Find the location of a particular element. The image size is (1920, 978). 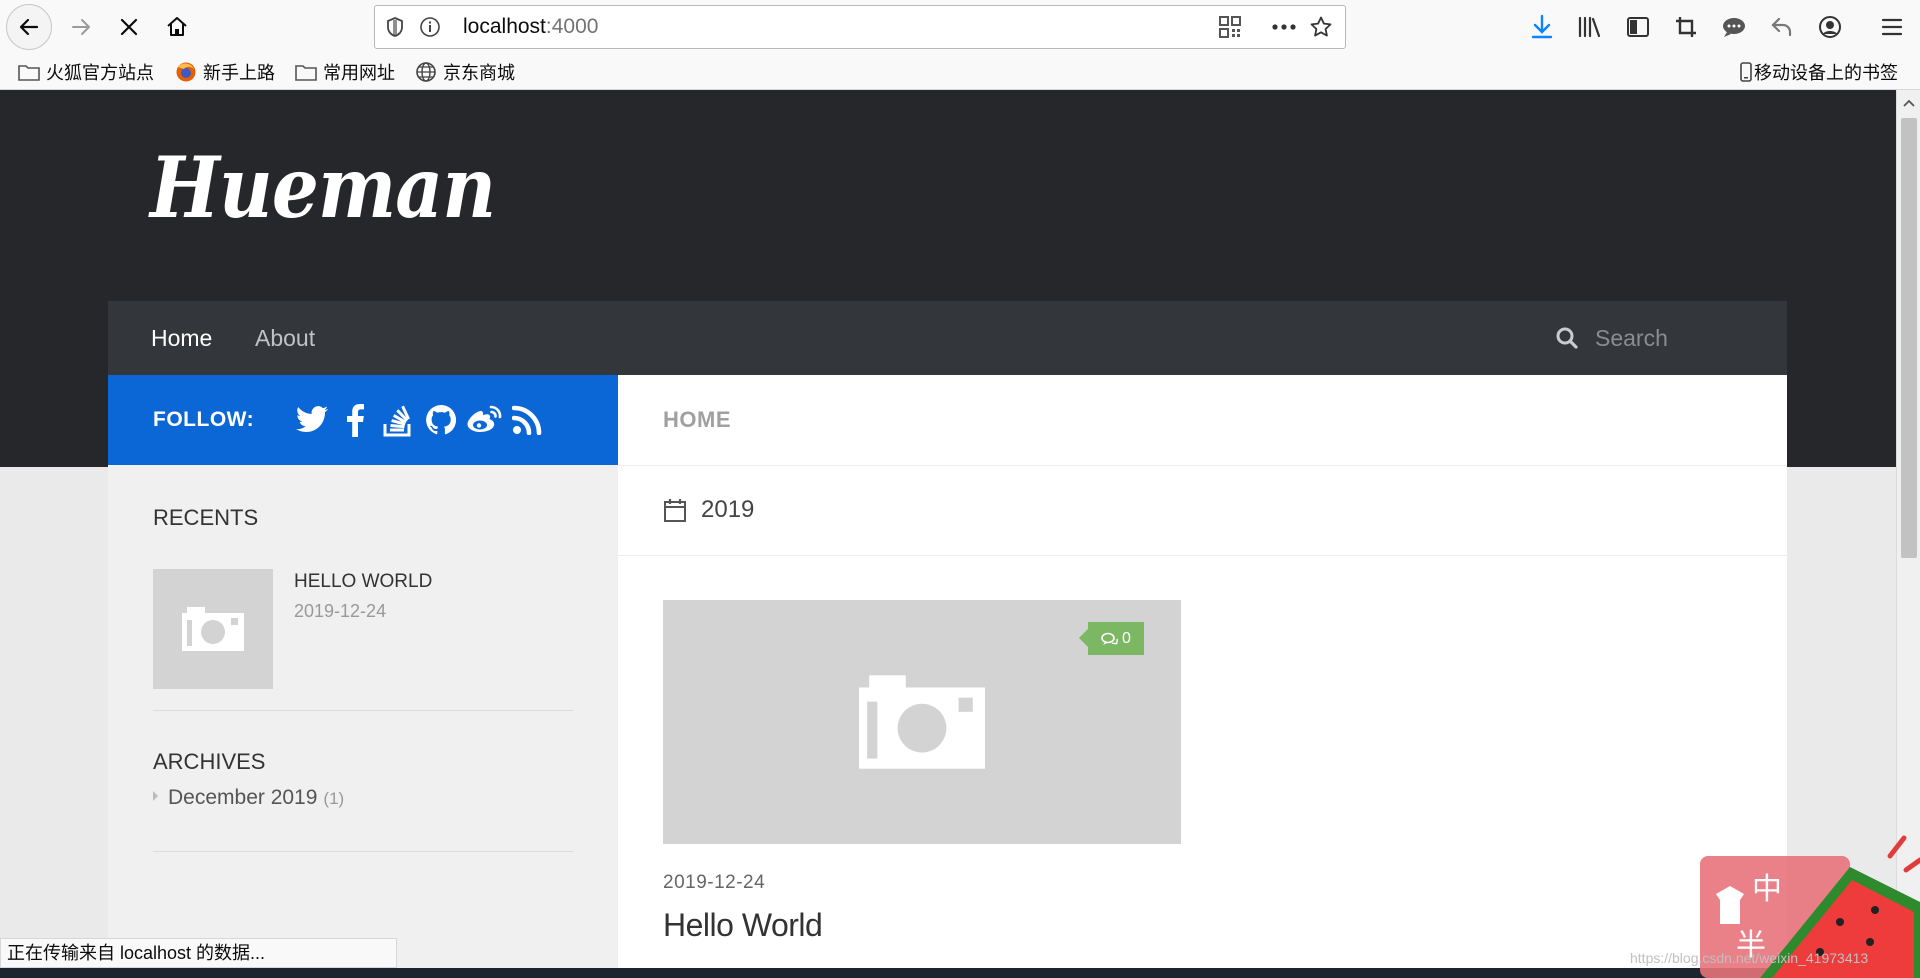

recent-post-title: HELLO WORLD is located at coordinates (363, 582).